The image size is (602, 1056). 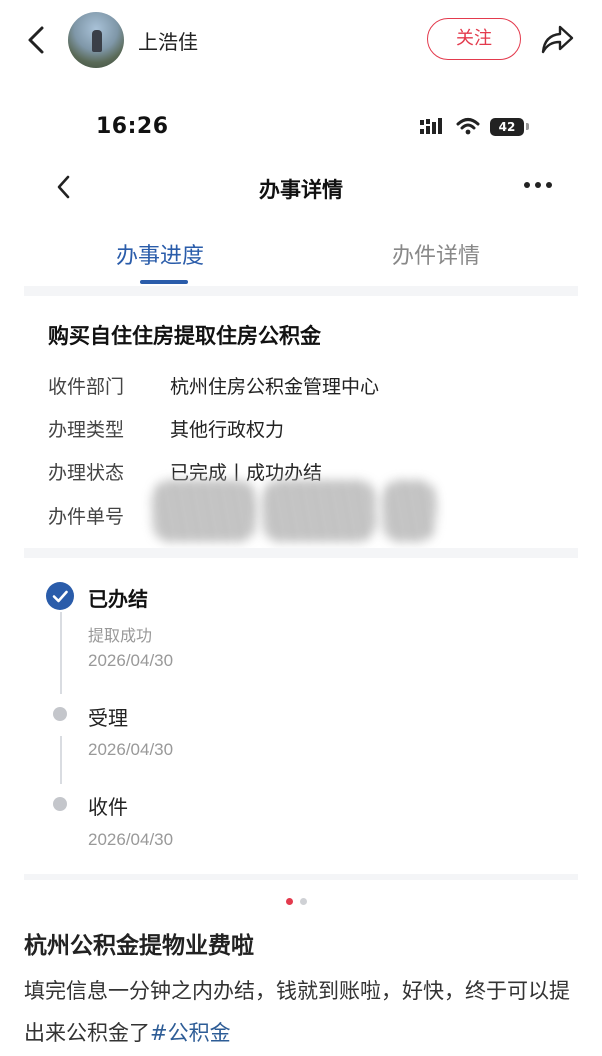 What do you see at coordinates (303, 901) in the screenshot?
I see `carousel-dot` at bounding box center [303, 901].